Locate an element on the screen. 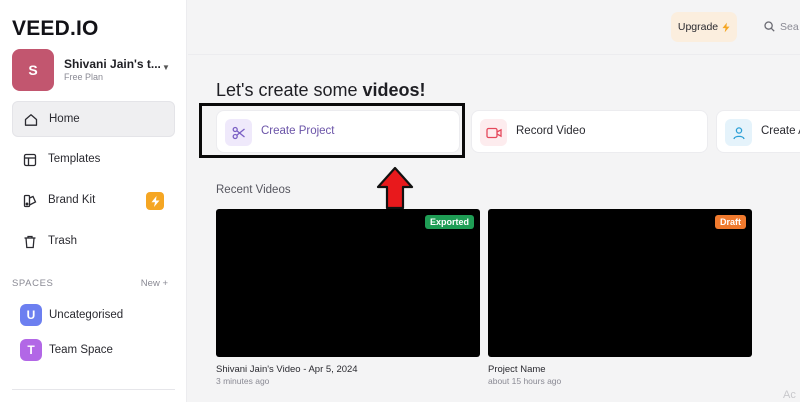 The height and width of the screenshot is (402, 800). sidebar-item-label: Trash is located at coordinates (62, 241).